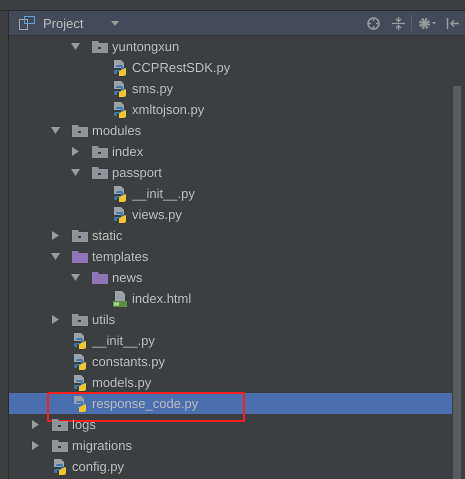 This screenshot has height=479, width=465. I want to click on tree-row: migrations, so click(230, 445).